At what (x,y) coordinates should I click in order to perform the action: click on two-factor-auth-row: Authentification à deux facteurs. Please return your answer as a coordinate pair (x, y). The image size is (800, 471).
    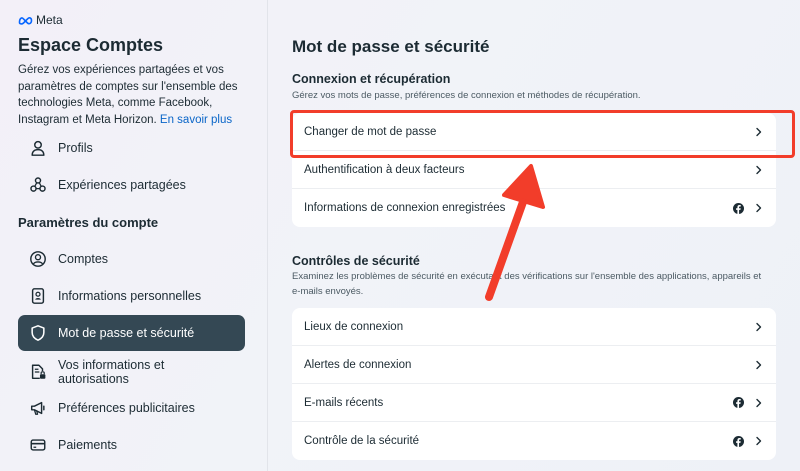
    Looking at the image, I should click on (534, 170).